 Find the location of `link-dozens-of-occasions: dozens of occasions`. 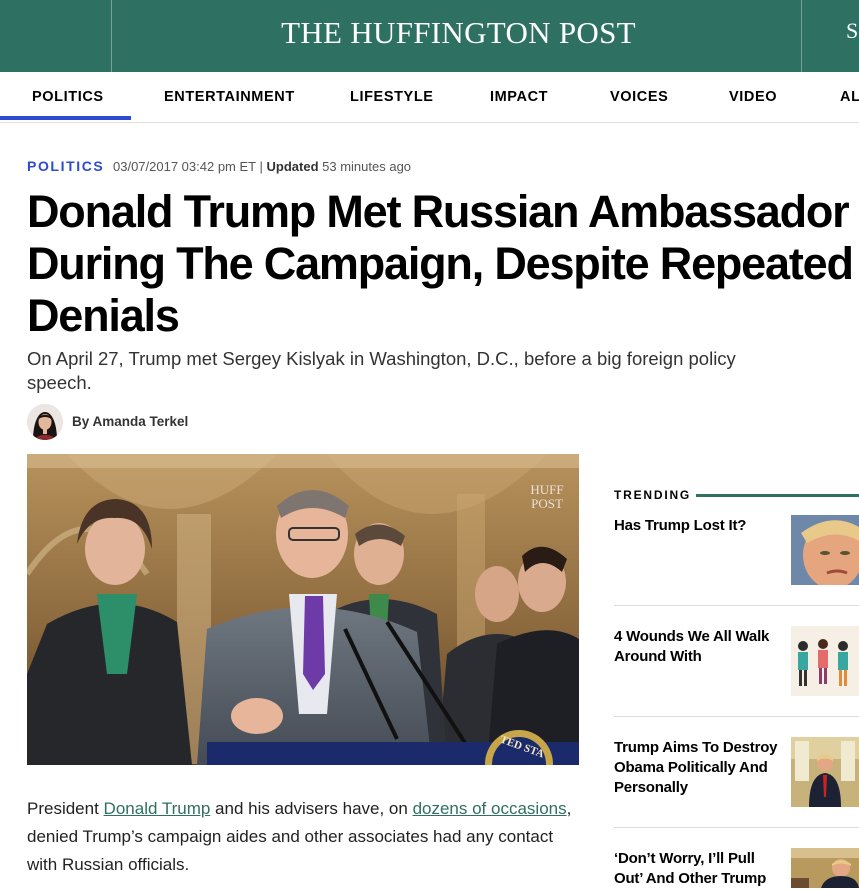

link-dozens-of-occasions: dozens of occasions is located at coordinates (490, 808).